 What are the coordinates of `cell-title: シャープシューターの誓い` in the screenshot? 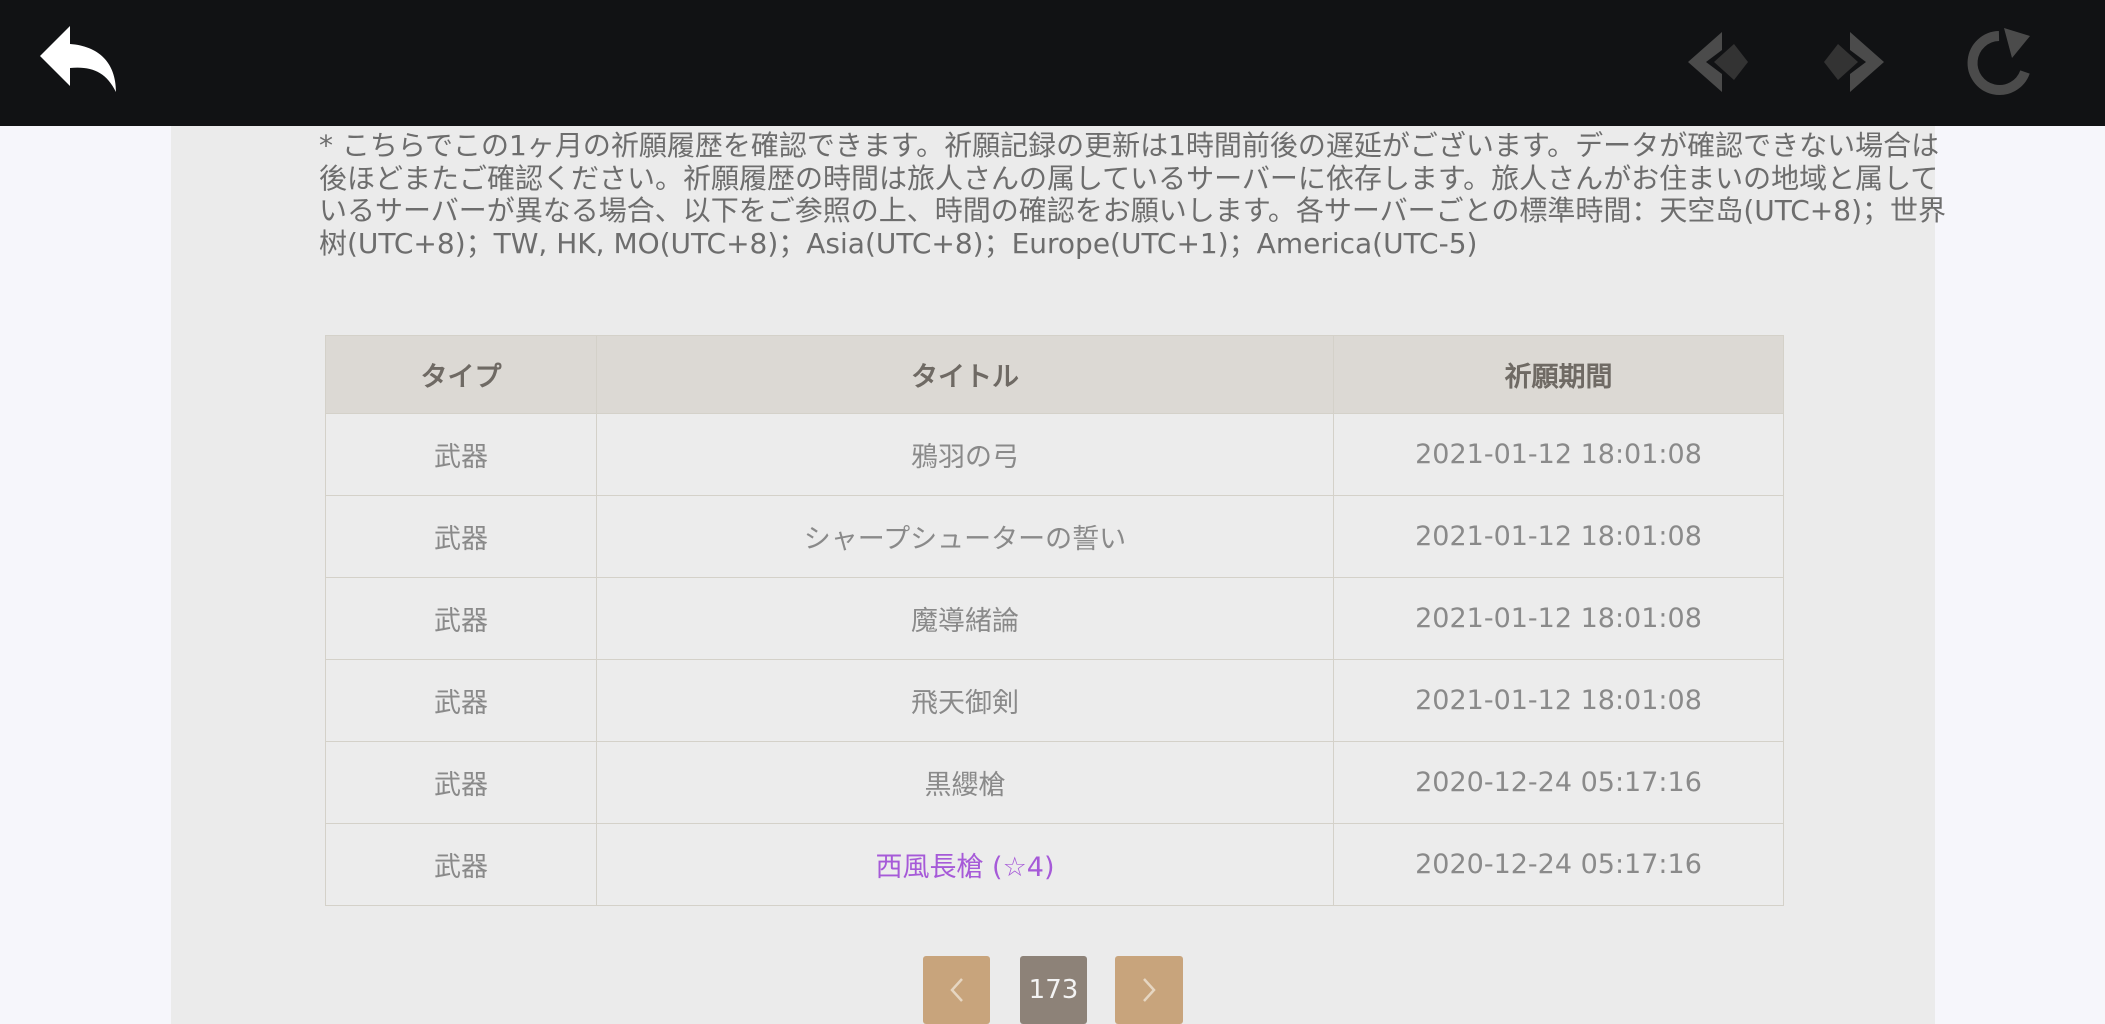 It's located at (965, 536).